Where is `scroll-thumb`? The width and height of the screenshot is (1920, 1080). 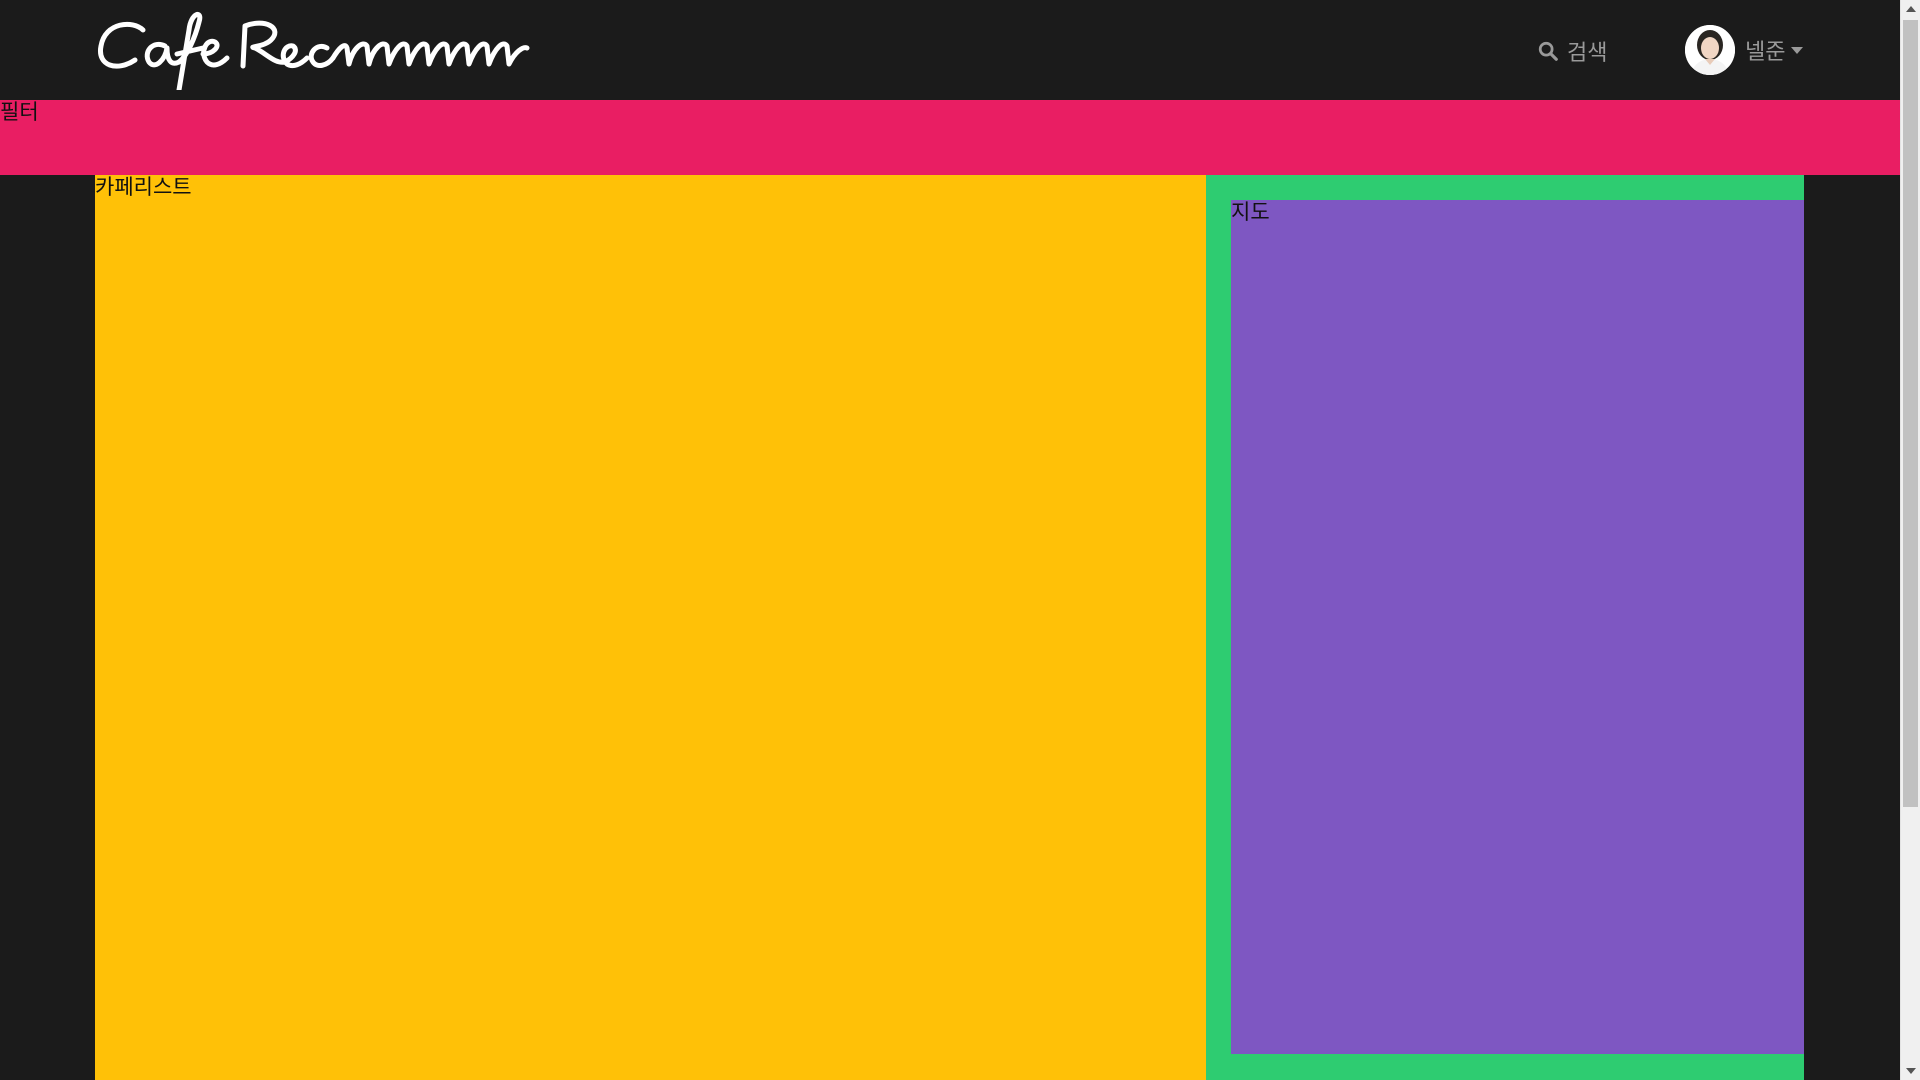 scroll-thumb is located at coordinates (1910, 413).